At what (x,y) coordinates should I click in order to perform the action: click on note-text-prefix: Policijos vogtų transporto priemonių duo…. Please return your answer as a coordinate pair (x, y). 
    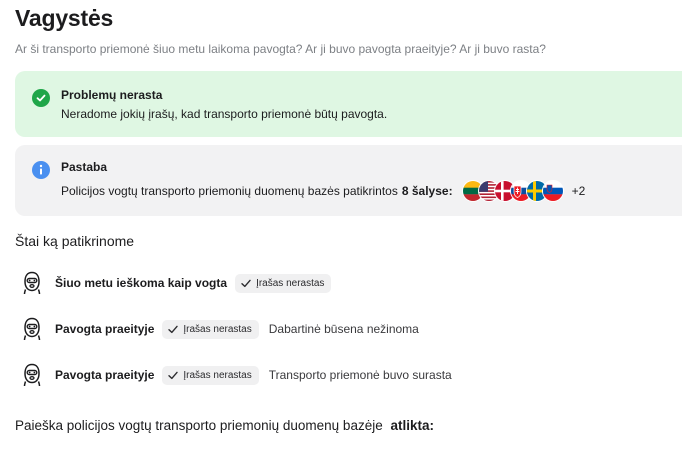
    Looking at the image, I should click on (229, 191).